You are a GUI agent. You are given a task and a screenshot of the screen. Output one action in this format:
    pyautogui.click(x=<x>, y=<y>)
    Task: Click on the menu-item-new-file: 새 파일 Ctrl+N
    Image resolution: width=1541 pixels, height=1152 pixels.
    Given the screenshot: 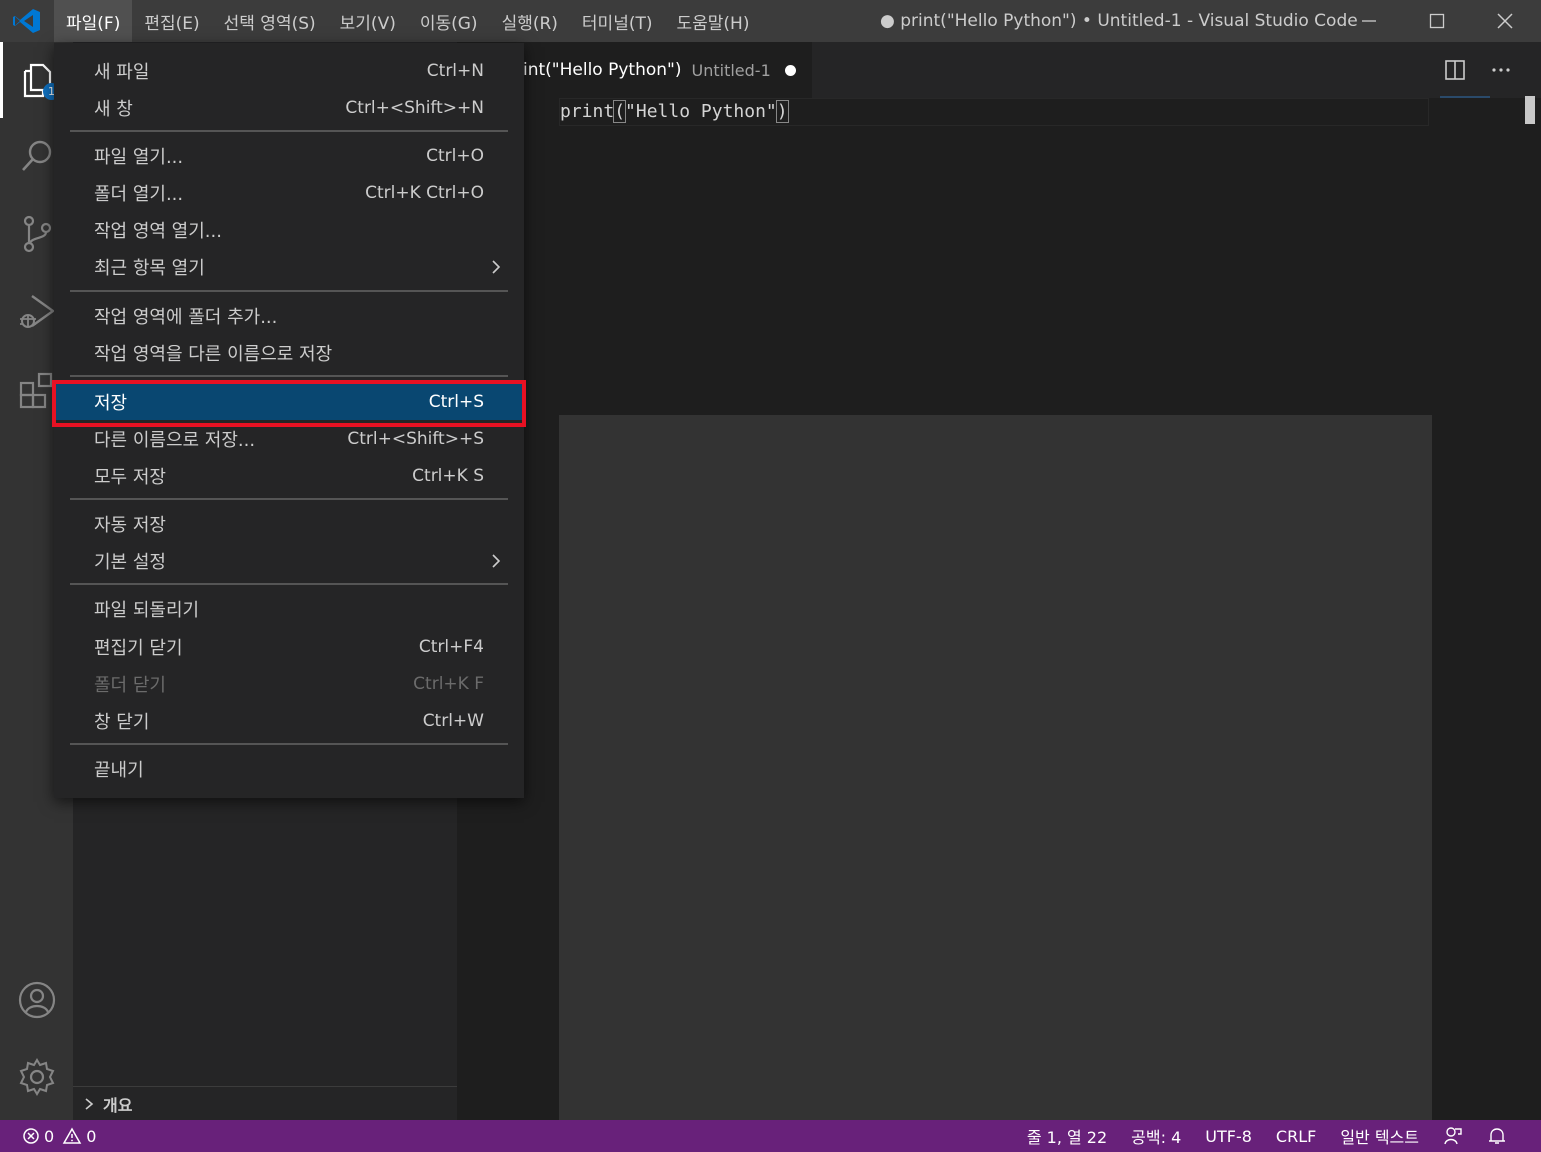 What is the action you would take?
    pyautogui.click(x=289, y=70)
    